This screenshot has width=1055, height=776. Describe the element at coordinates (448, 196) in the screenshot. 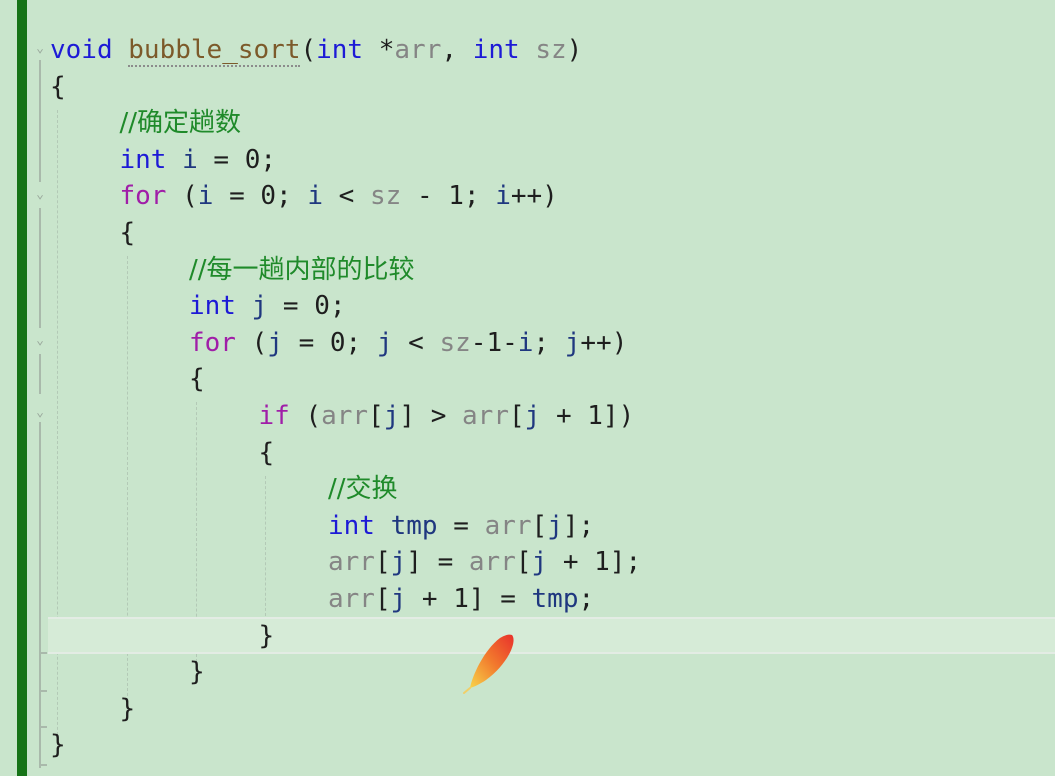

I see `code-token: - 1;` at that location.